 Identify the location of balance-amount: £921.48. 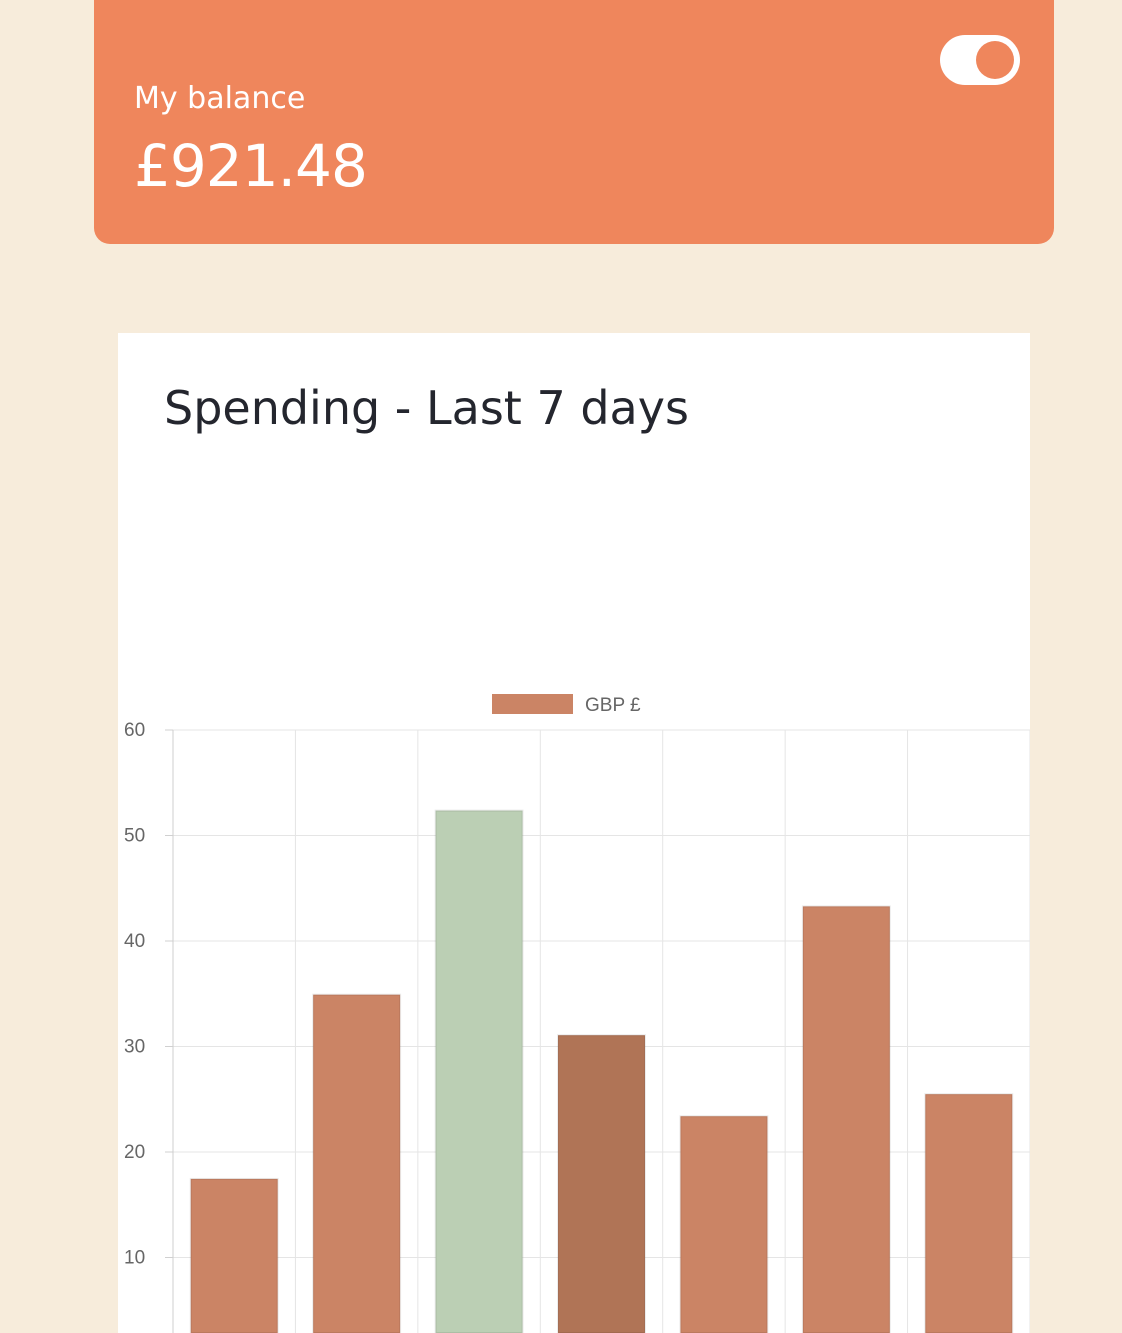
(251, 166).